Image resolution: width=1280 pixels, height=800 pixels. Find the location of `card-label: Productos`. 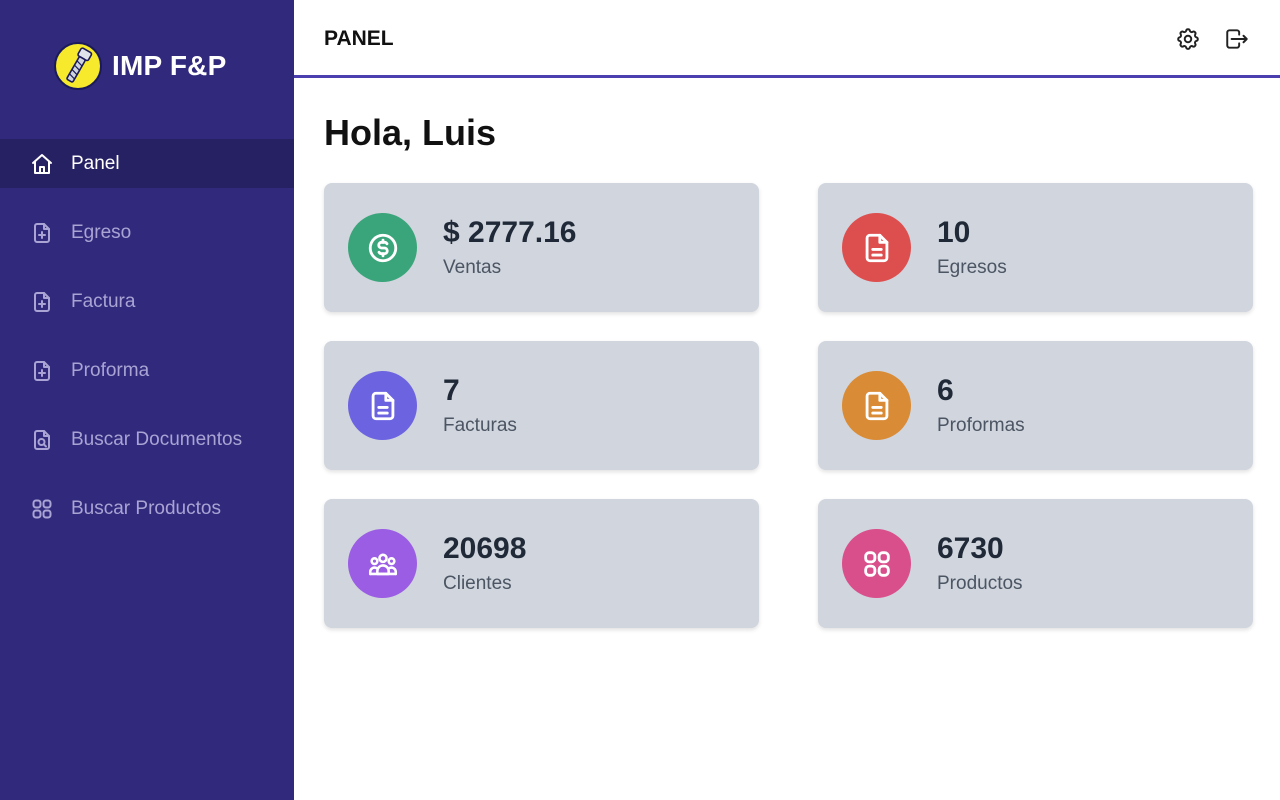

card-label: Productos is located at coordinates (980, 583).